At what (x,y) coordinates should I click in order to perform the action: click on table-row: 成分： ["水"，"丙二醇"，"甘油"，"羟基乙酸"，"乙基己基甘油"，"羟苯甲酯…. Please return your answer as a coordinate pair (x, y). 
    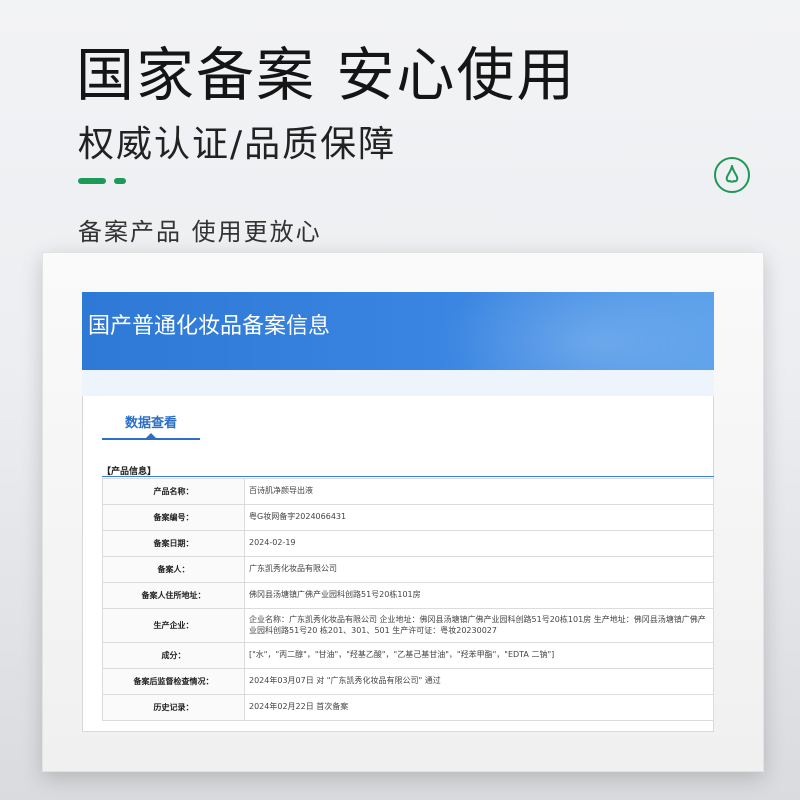
    Looking at the image, I should click on (408, 655).